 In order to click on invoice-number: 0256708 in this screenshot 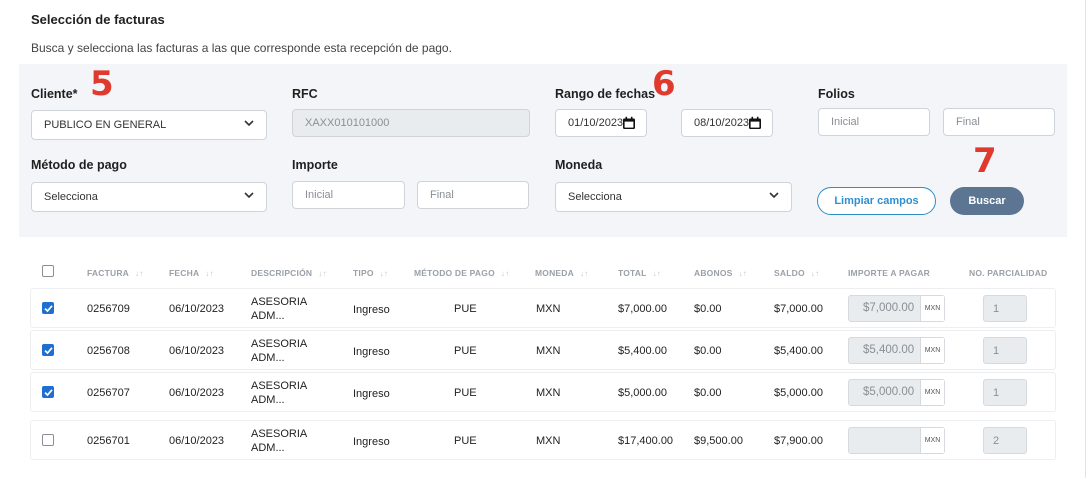, I will do `click(108, 351)`.